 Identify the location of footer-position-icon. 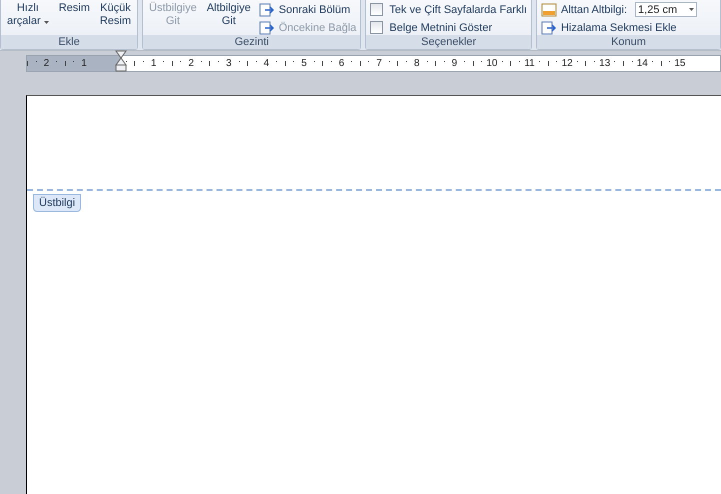
(548, 9).